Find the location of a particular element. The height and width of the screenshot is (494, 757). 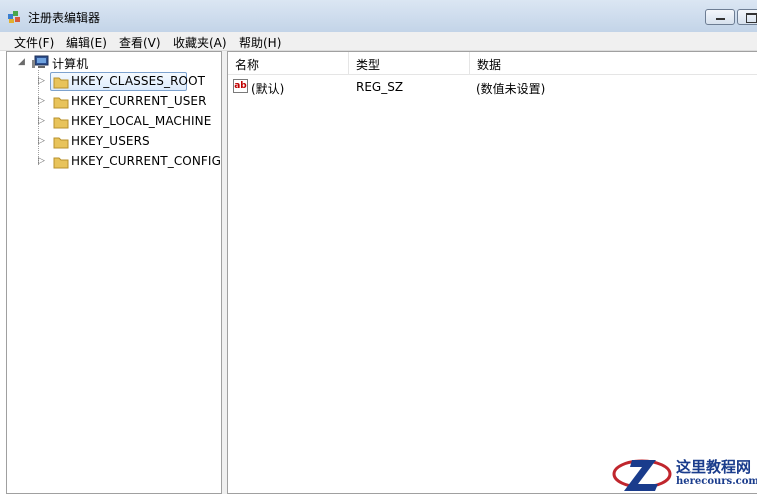

tree-item-hkcr: ▷ HKEY_CLASSES_ROOT is located at coordinates (114, 82).